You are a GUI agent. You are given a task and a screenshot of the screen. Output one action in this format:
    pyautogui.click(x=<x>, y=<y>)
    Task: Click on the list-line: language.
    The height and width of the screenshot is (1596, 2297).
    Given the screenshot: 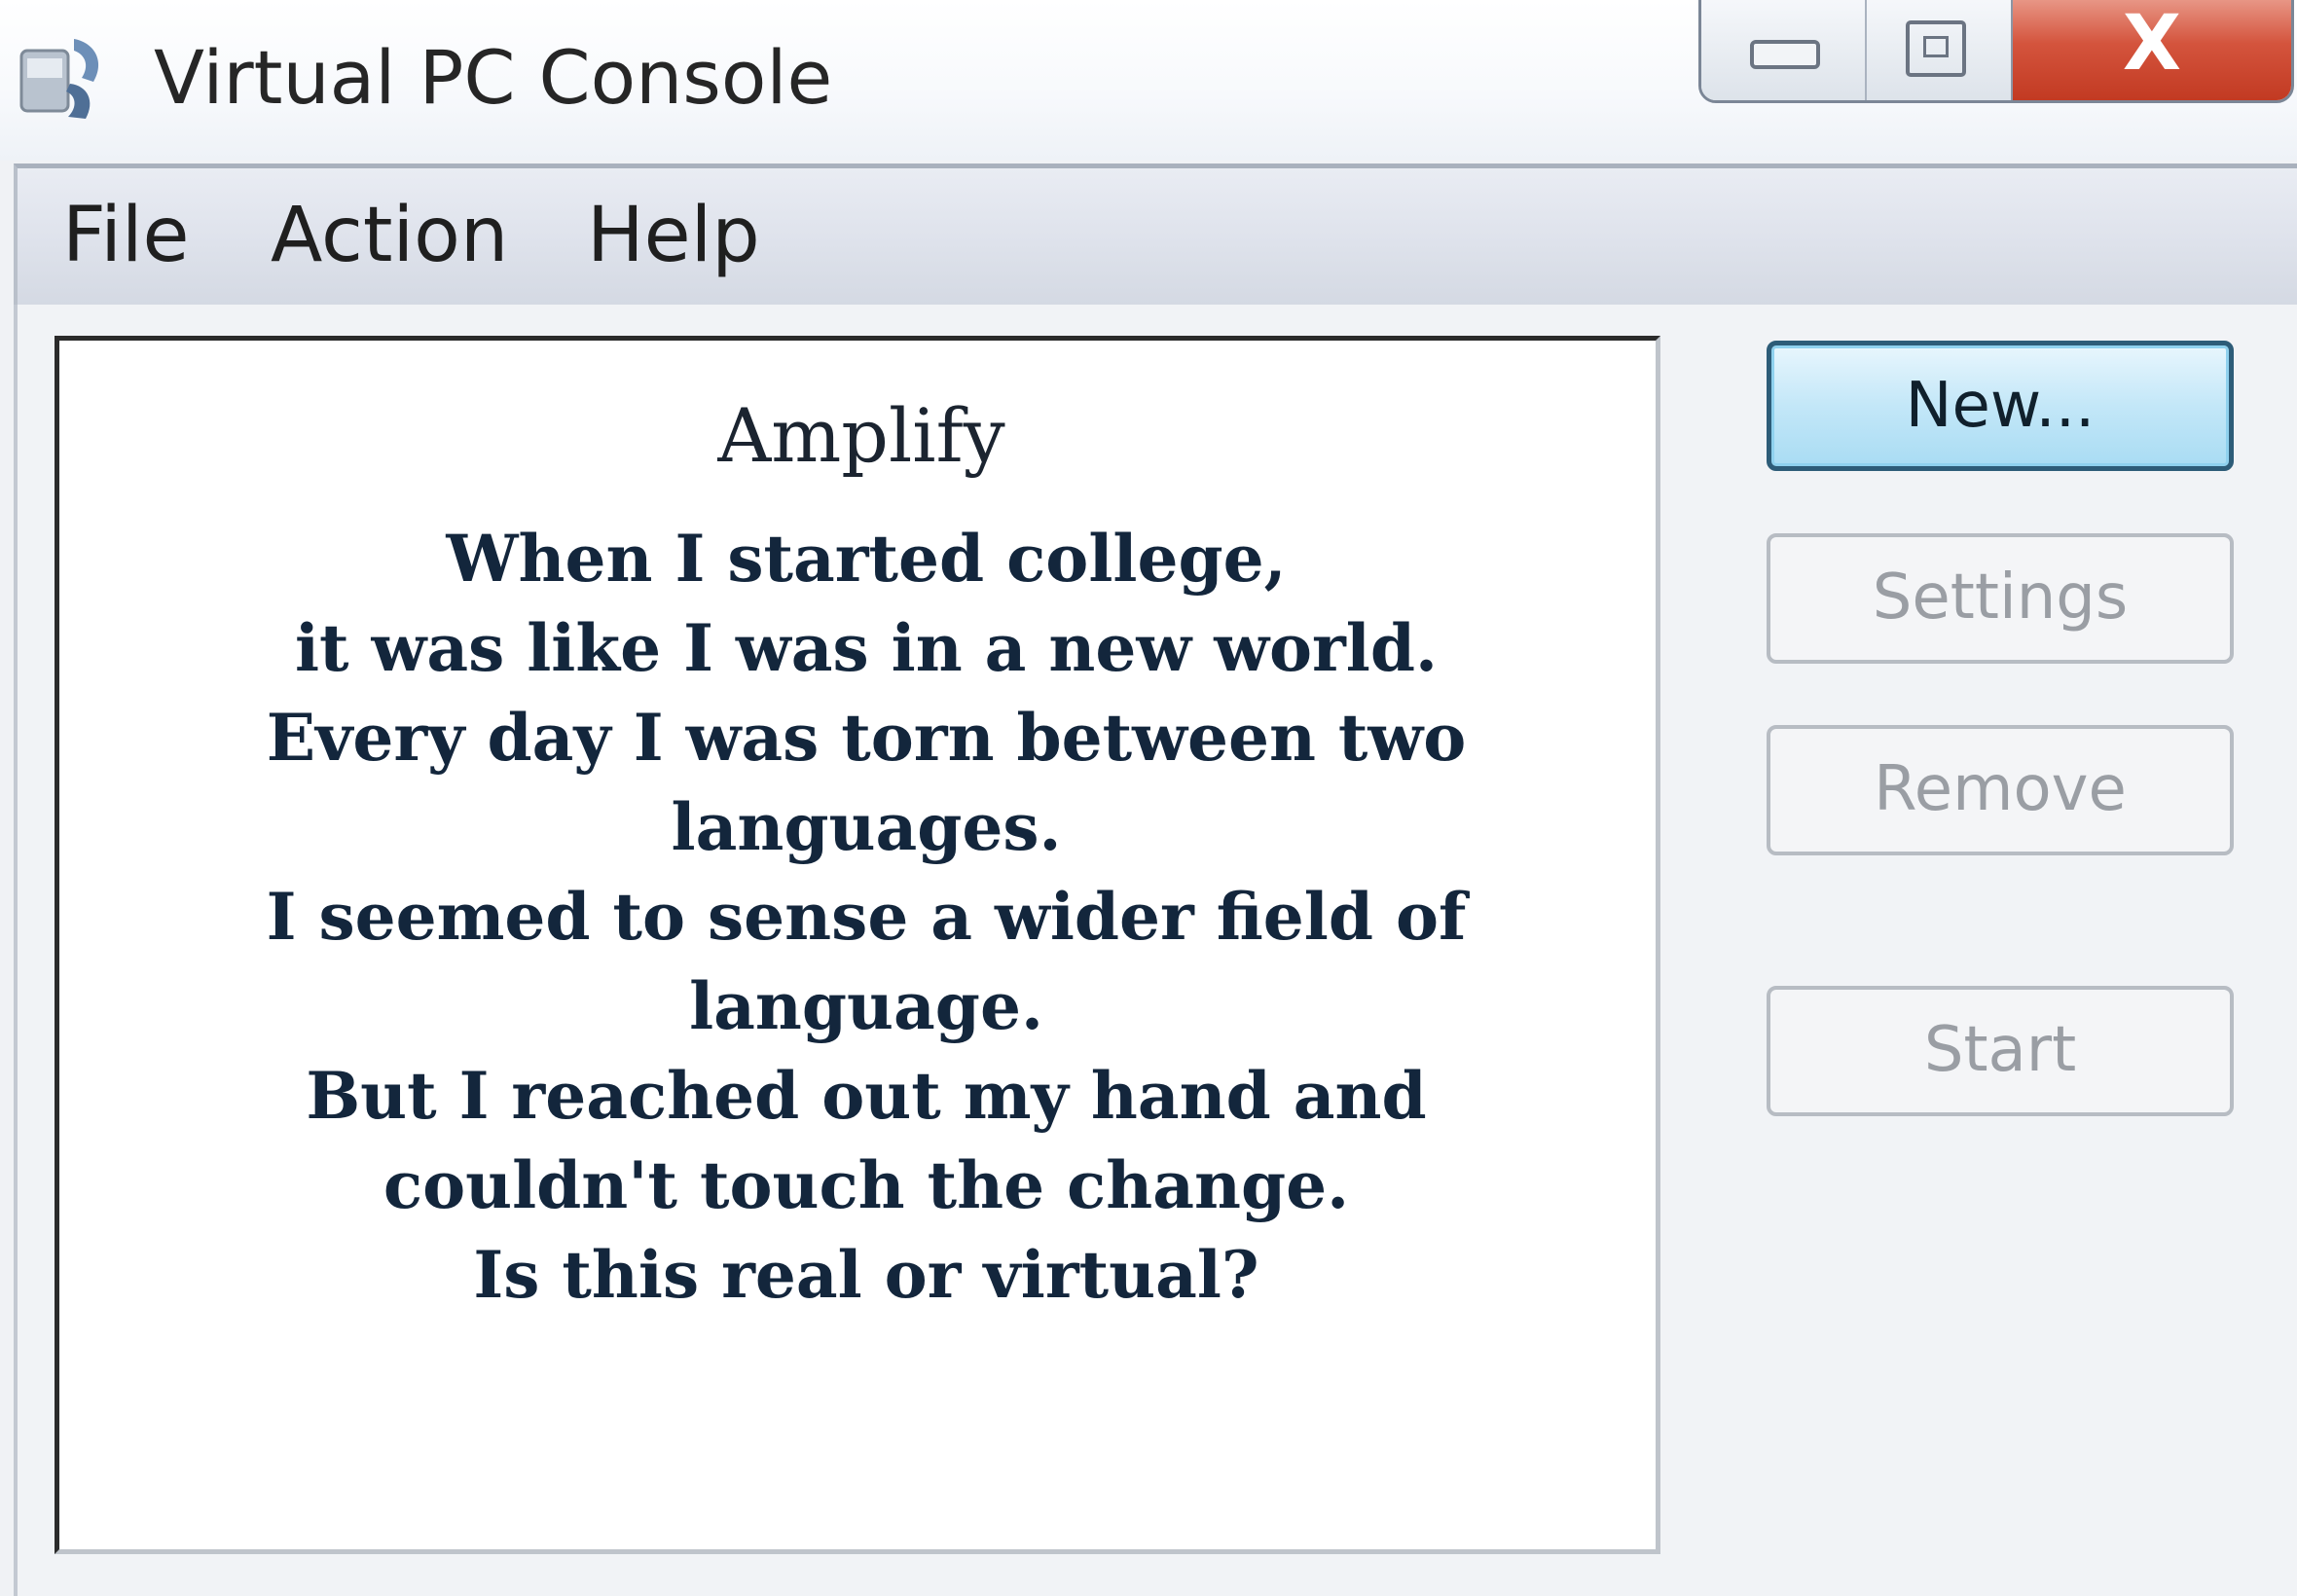 What is the action you would take?
    pyautogui.click(x=866, y=1006)
    